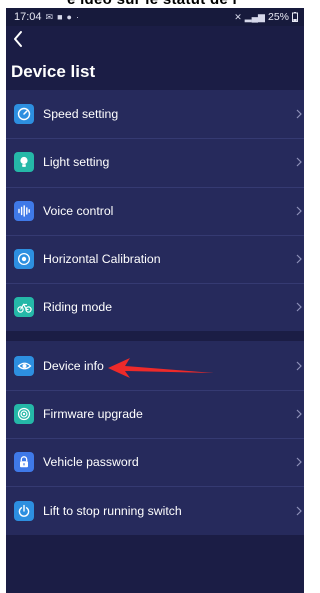 The height and width of the screenshot is (593, 320). I want to click on menu-item-riding-mode: Riding mode, so click(155, 307).